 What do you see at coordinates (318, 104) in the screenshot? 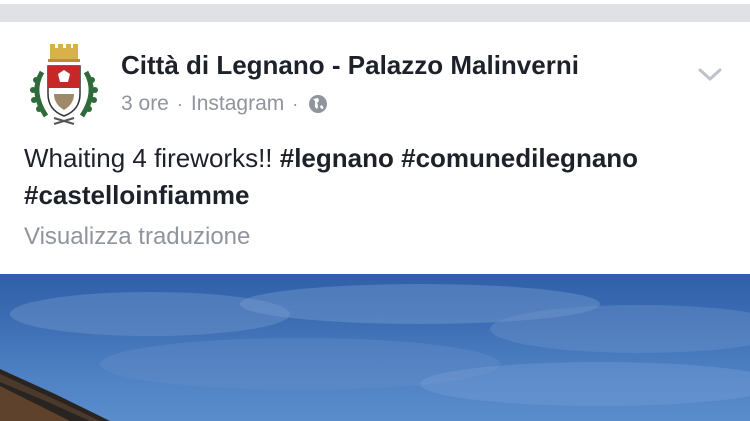
I see `globe-icon` at bounding box center [318, 104].